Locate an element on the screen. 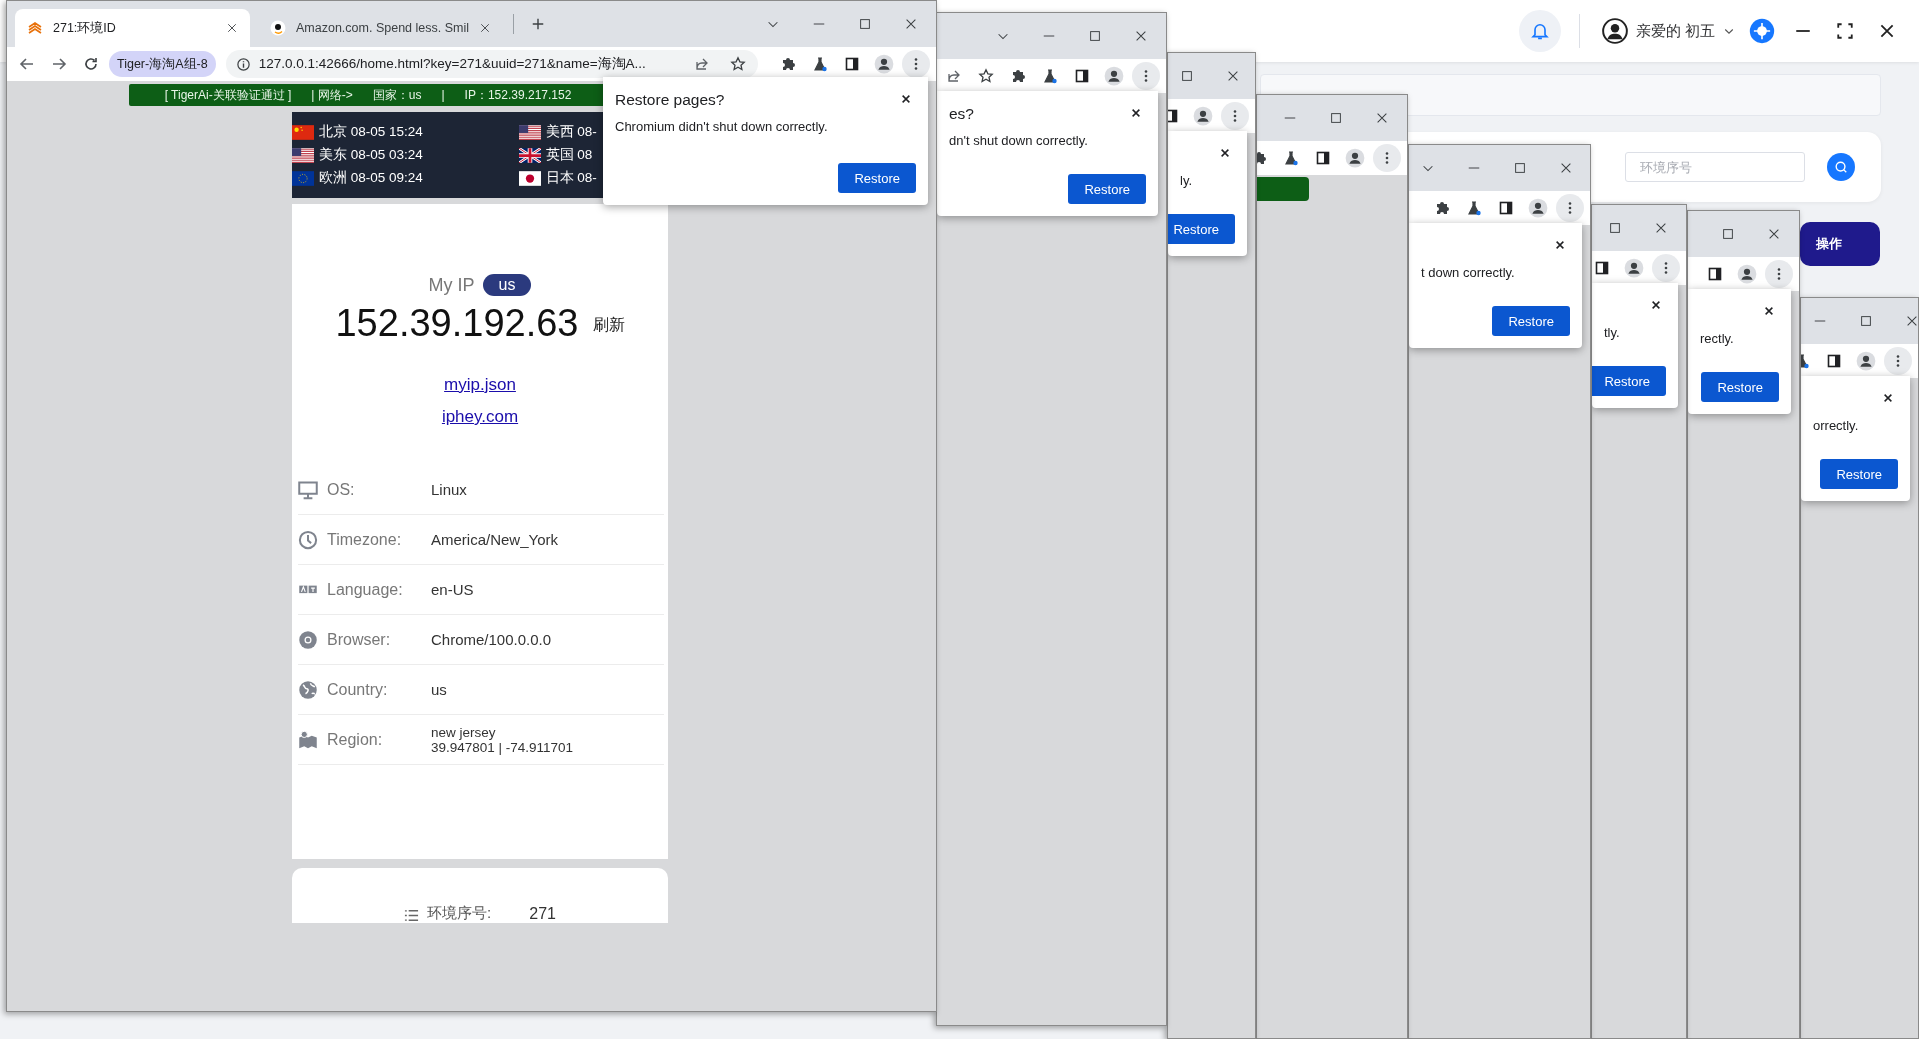  clock-text: 英国 08 is located at coordinates (569, 155).